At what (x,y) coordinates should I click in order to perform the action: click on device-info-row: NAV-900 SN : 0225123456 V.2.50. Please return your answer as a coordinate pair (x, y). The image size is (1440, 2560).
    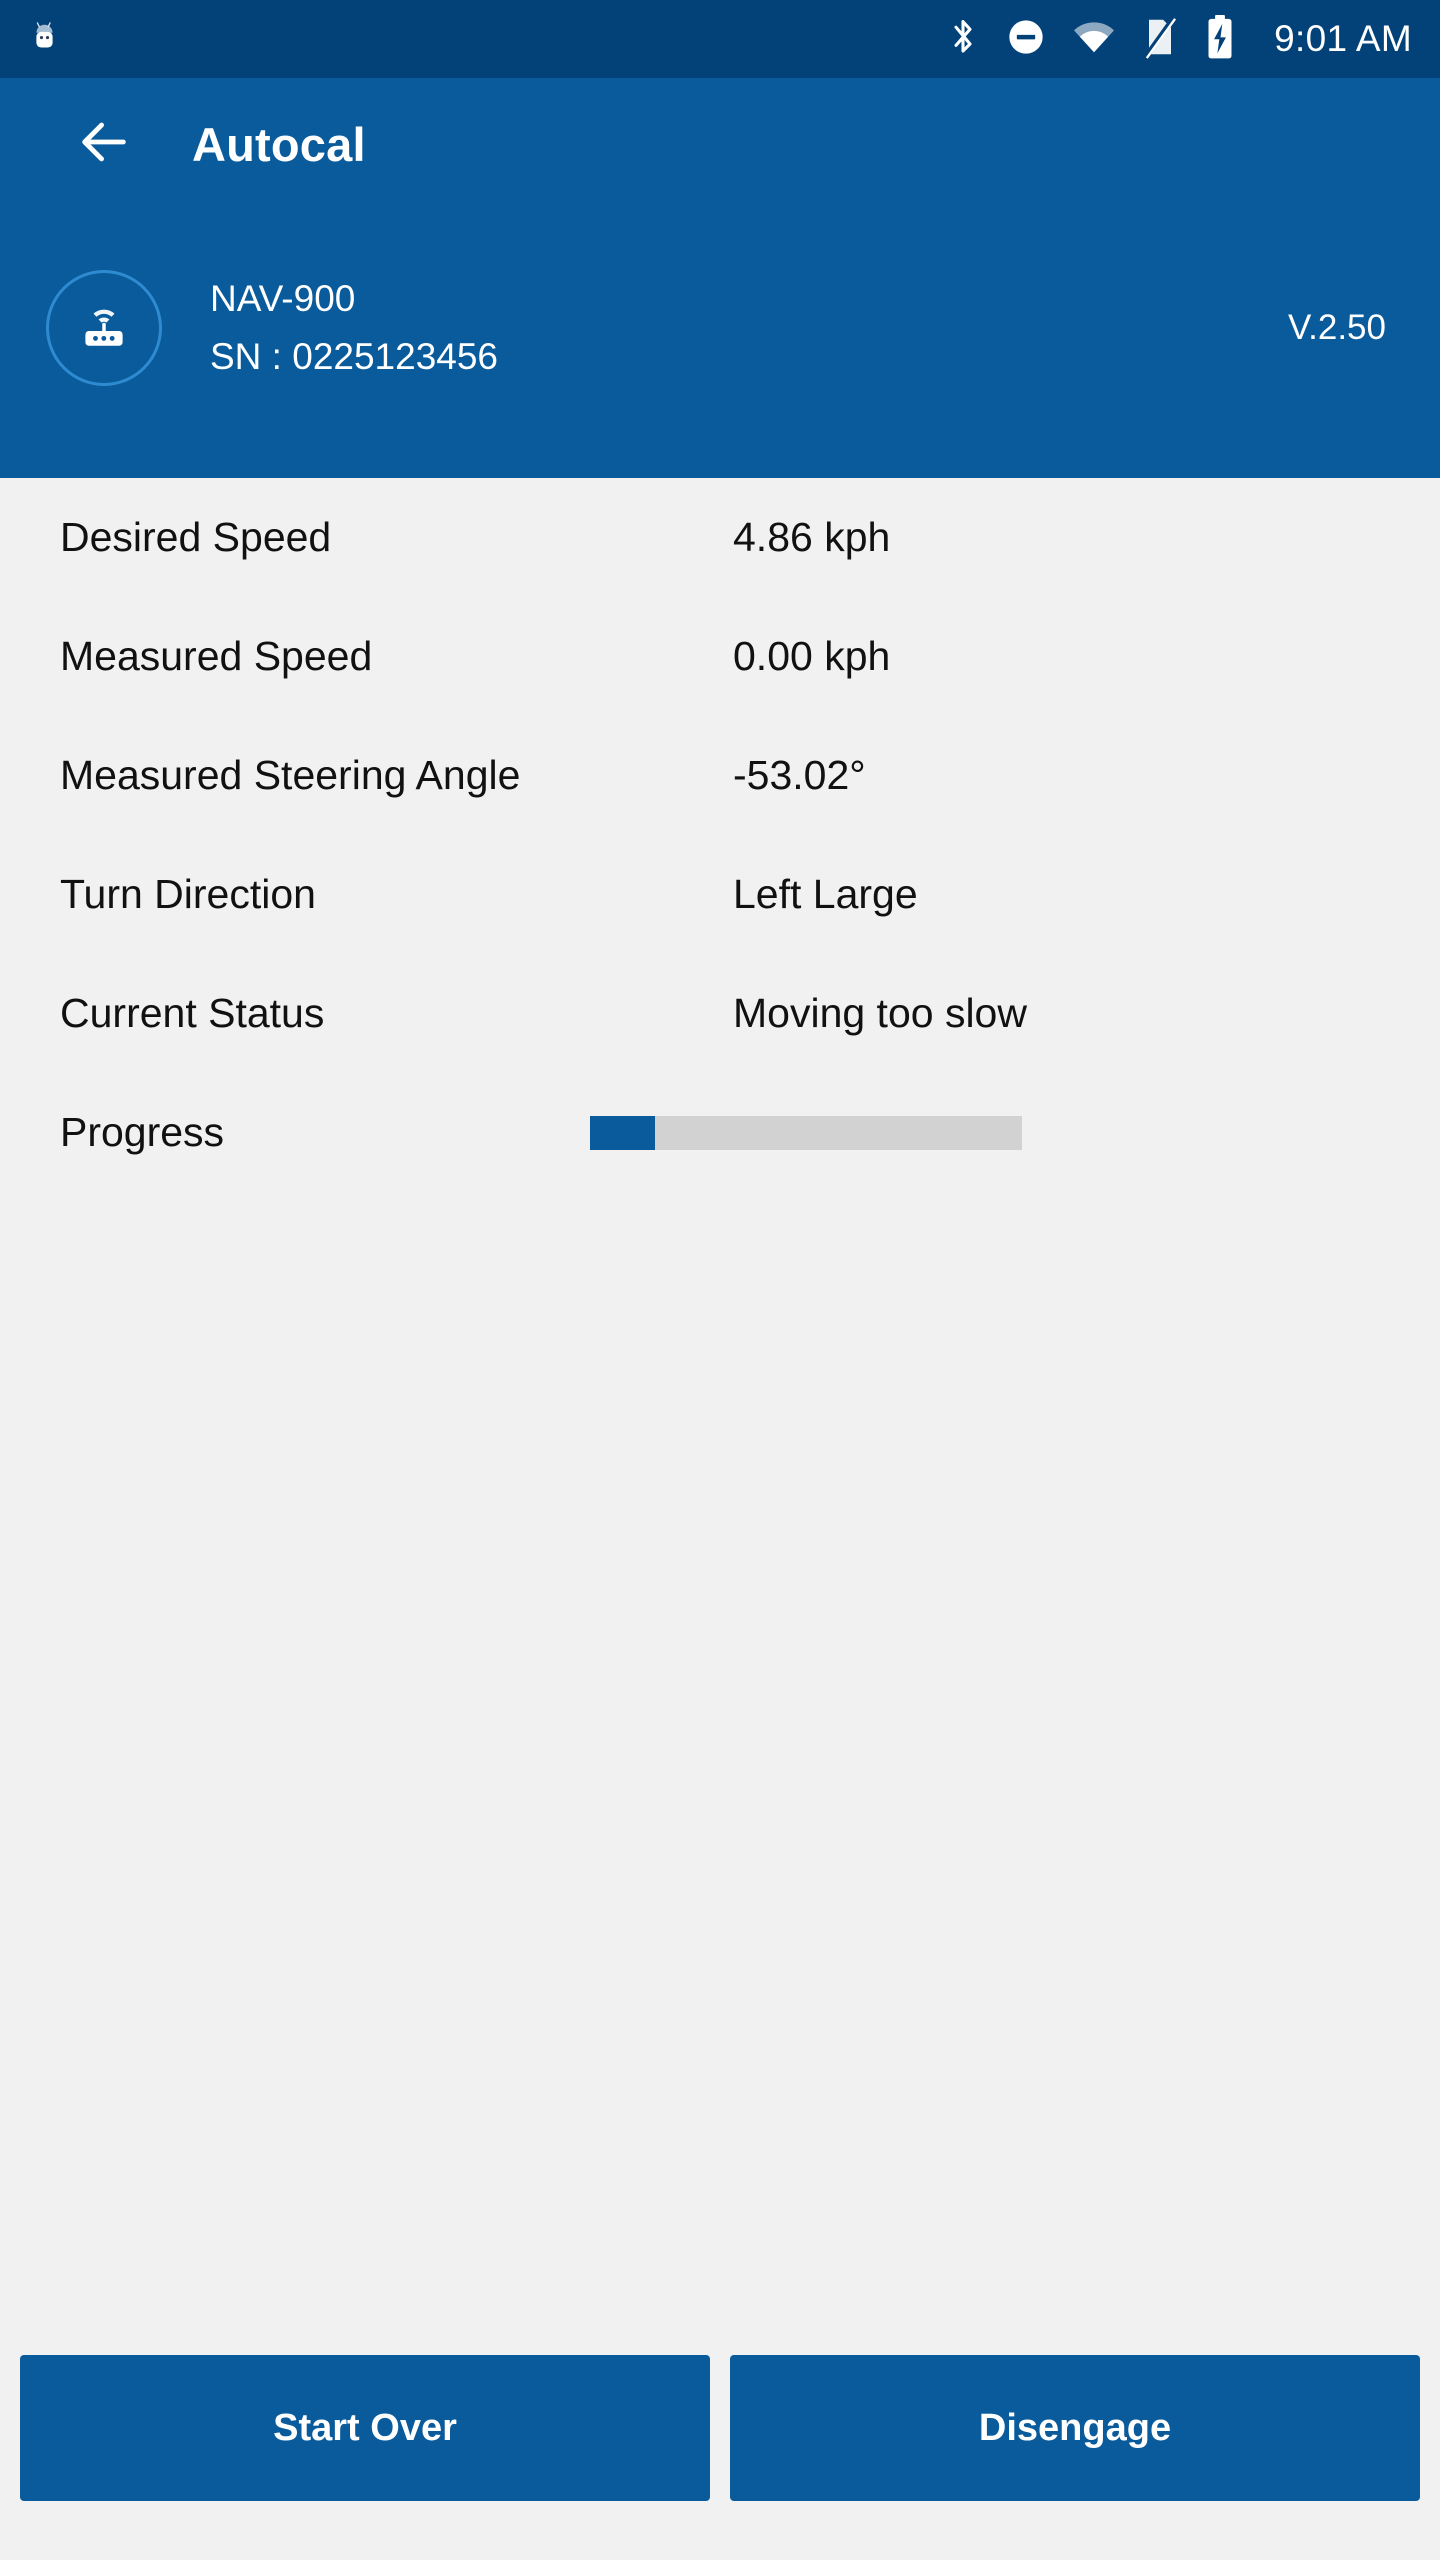
    Looking at the image, I should click on (720, 328).